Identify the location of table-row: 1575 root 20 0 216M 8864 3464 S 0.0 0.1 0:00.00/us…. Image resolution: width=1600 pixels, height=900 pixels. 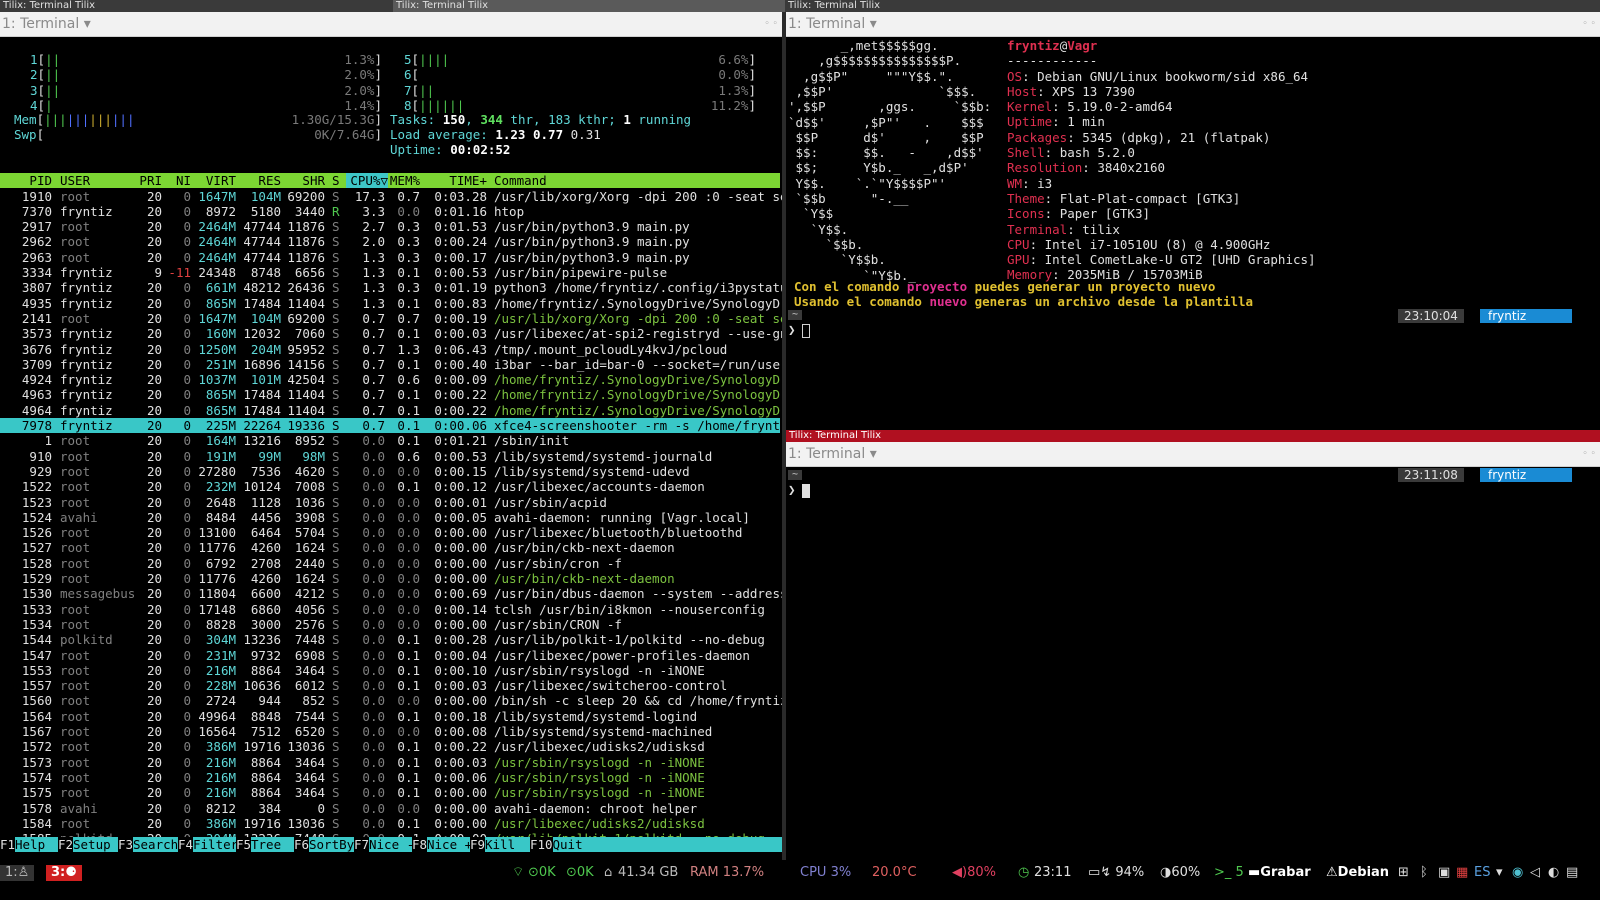
(390, 792).